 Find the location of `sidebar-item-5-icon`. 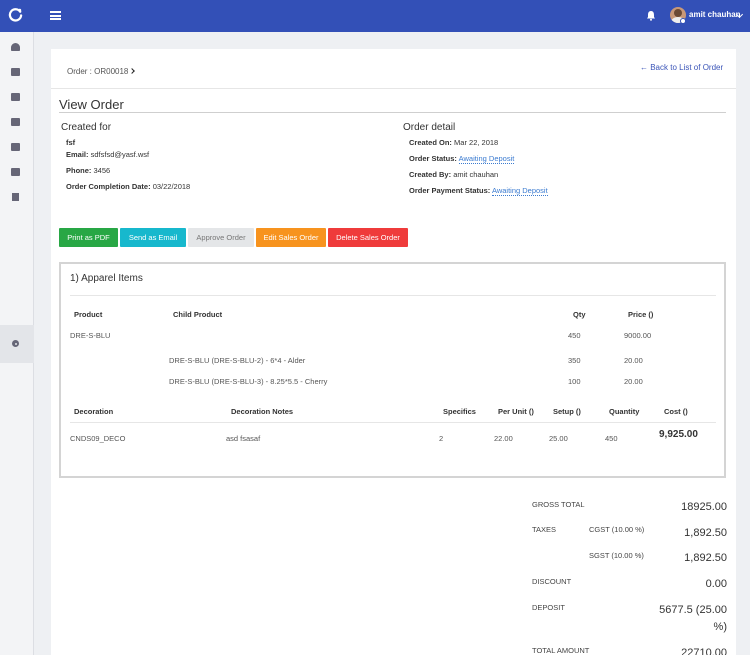

sidebar-item-5-icon is located at coordinates (15, 172).